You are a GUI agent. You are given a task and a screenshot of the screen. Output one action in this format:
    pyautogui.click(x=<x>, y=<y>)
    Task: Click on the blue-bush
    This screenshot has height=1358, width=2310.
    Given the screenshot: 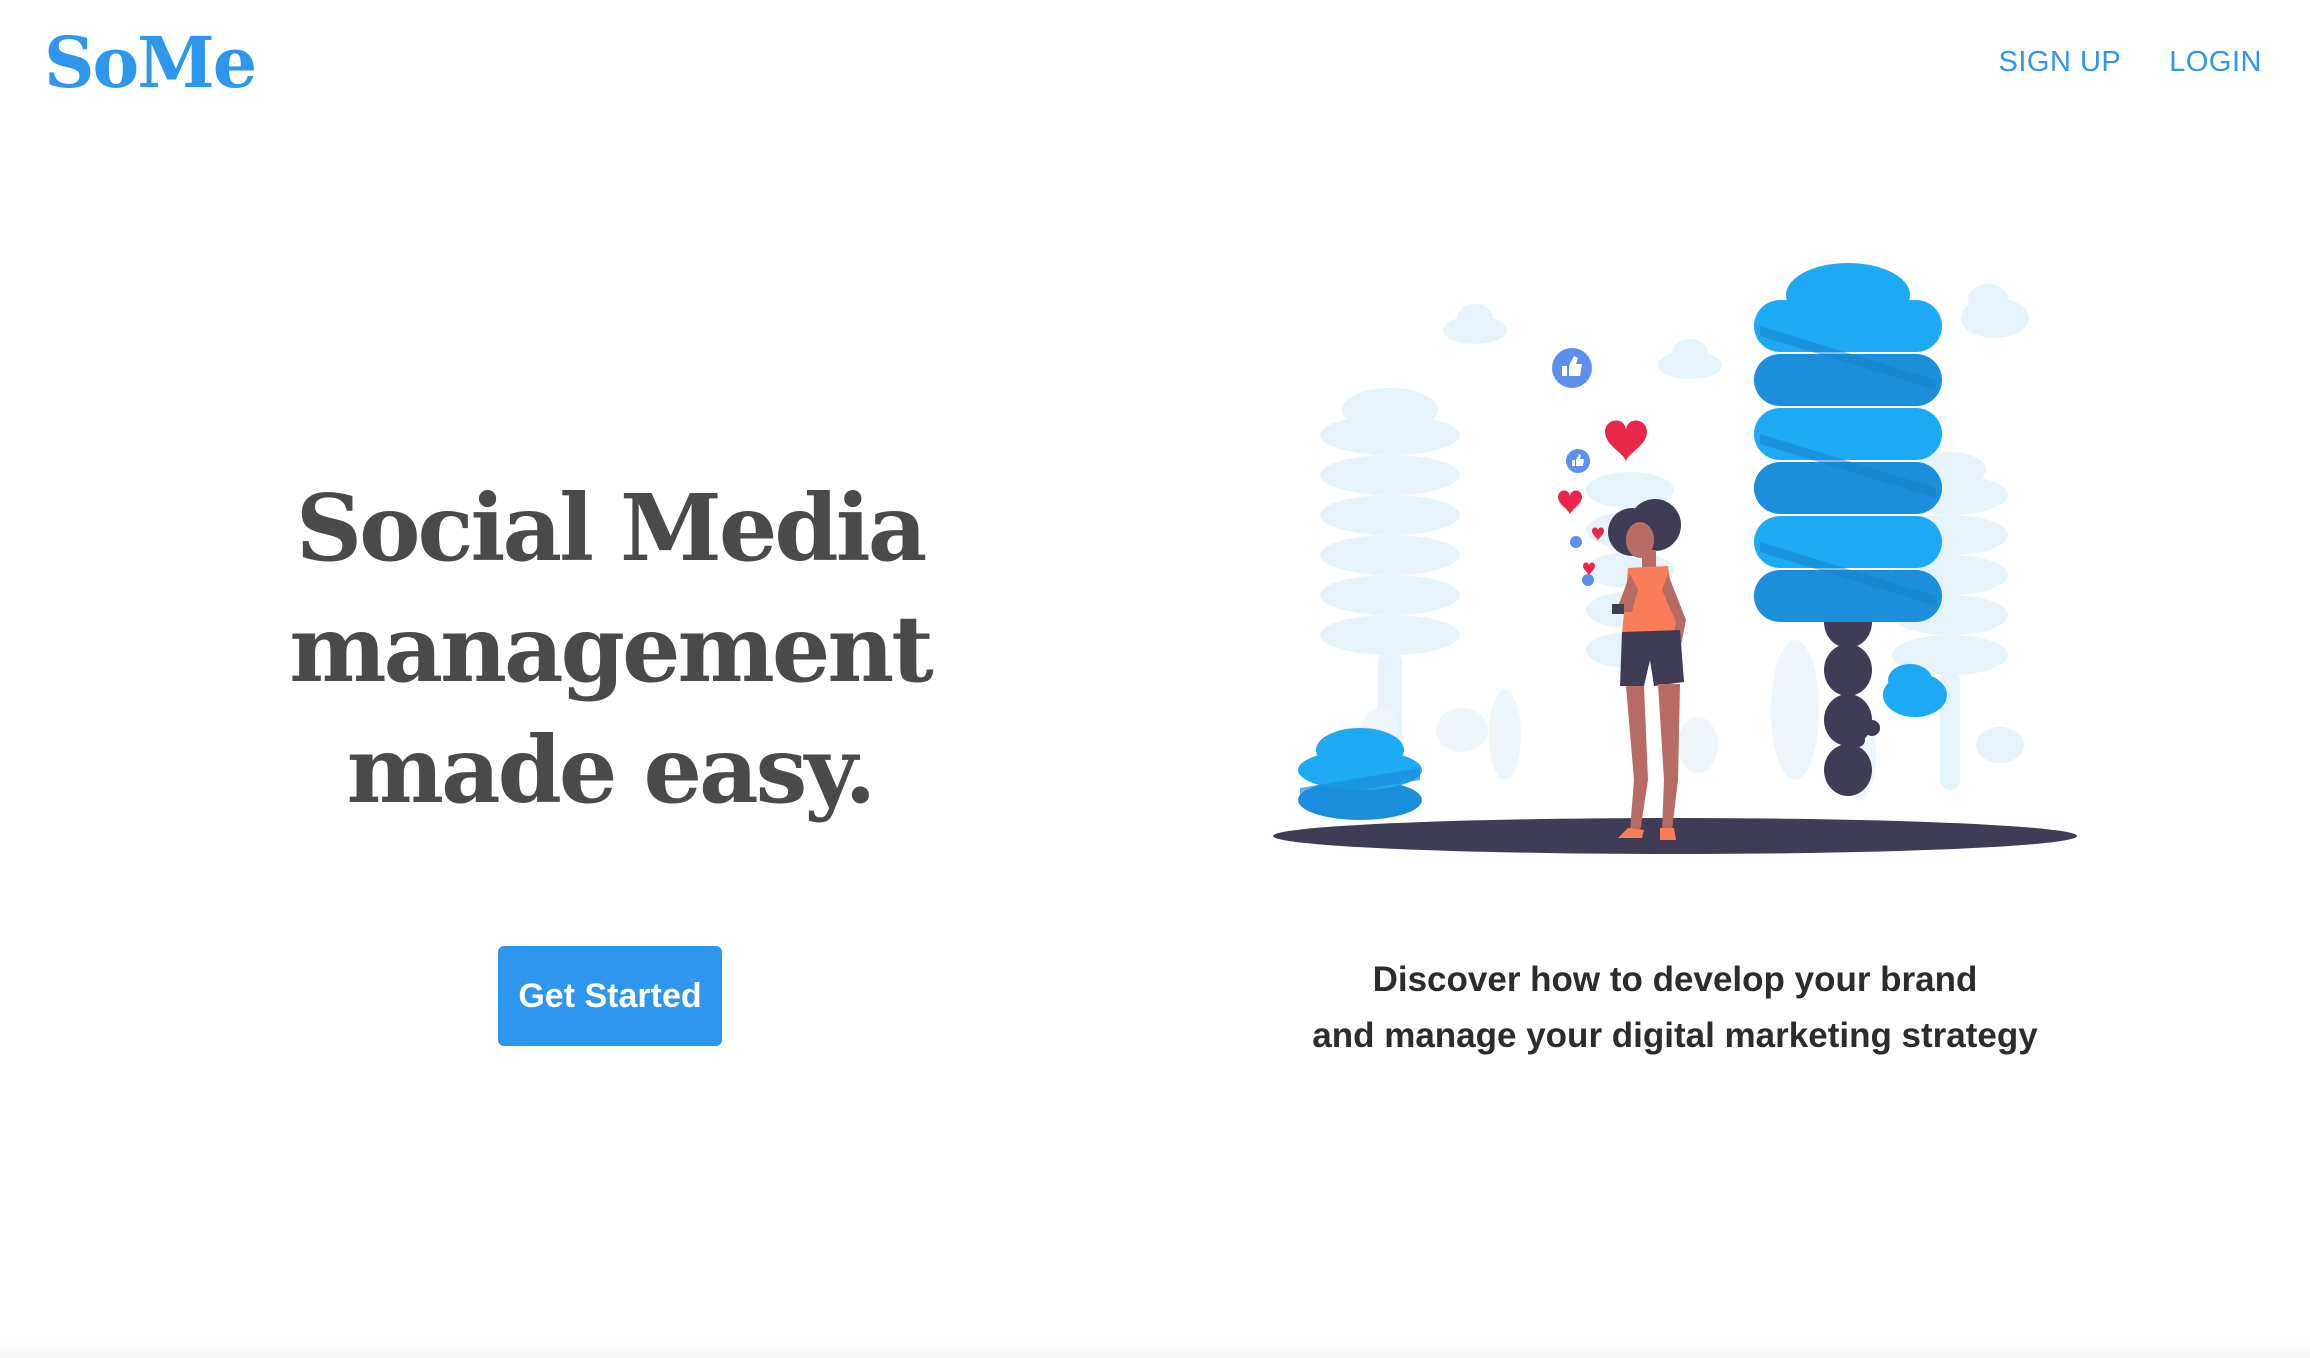 What is the action you would take?
    pyautogui.click(x=1360, y=774)
    